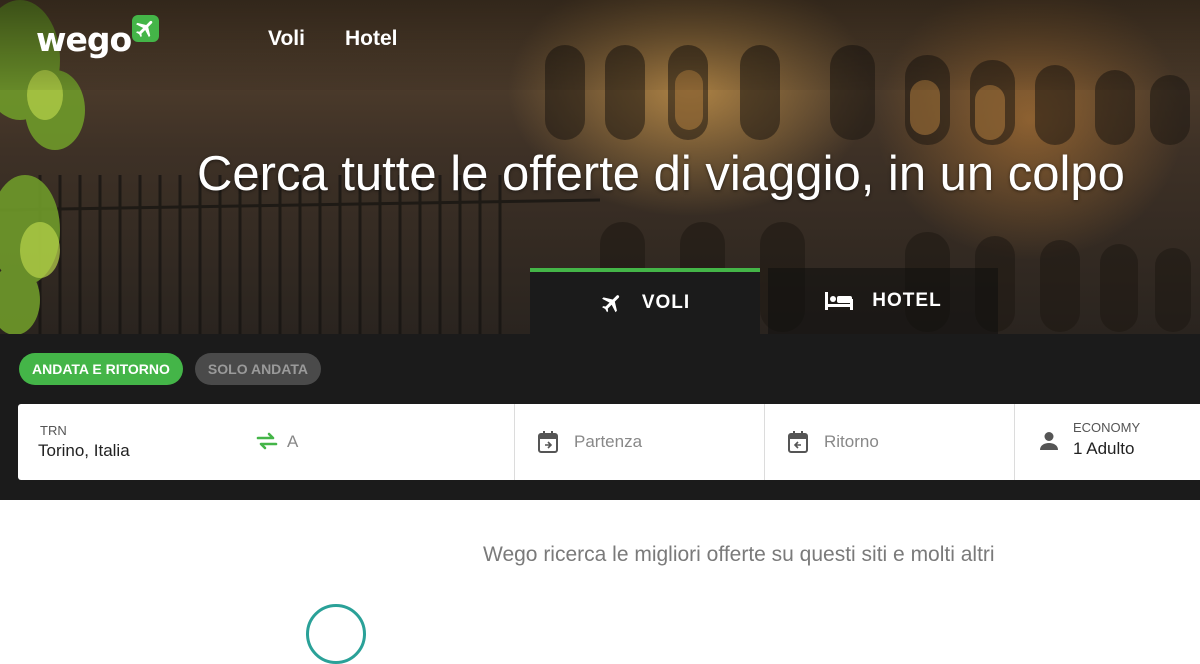  What do you see at coordinates (1107, 427) in the screenshot?
I see `cabin-class: ECONOMY` at bounding box center [1107, 427].